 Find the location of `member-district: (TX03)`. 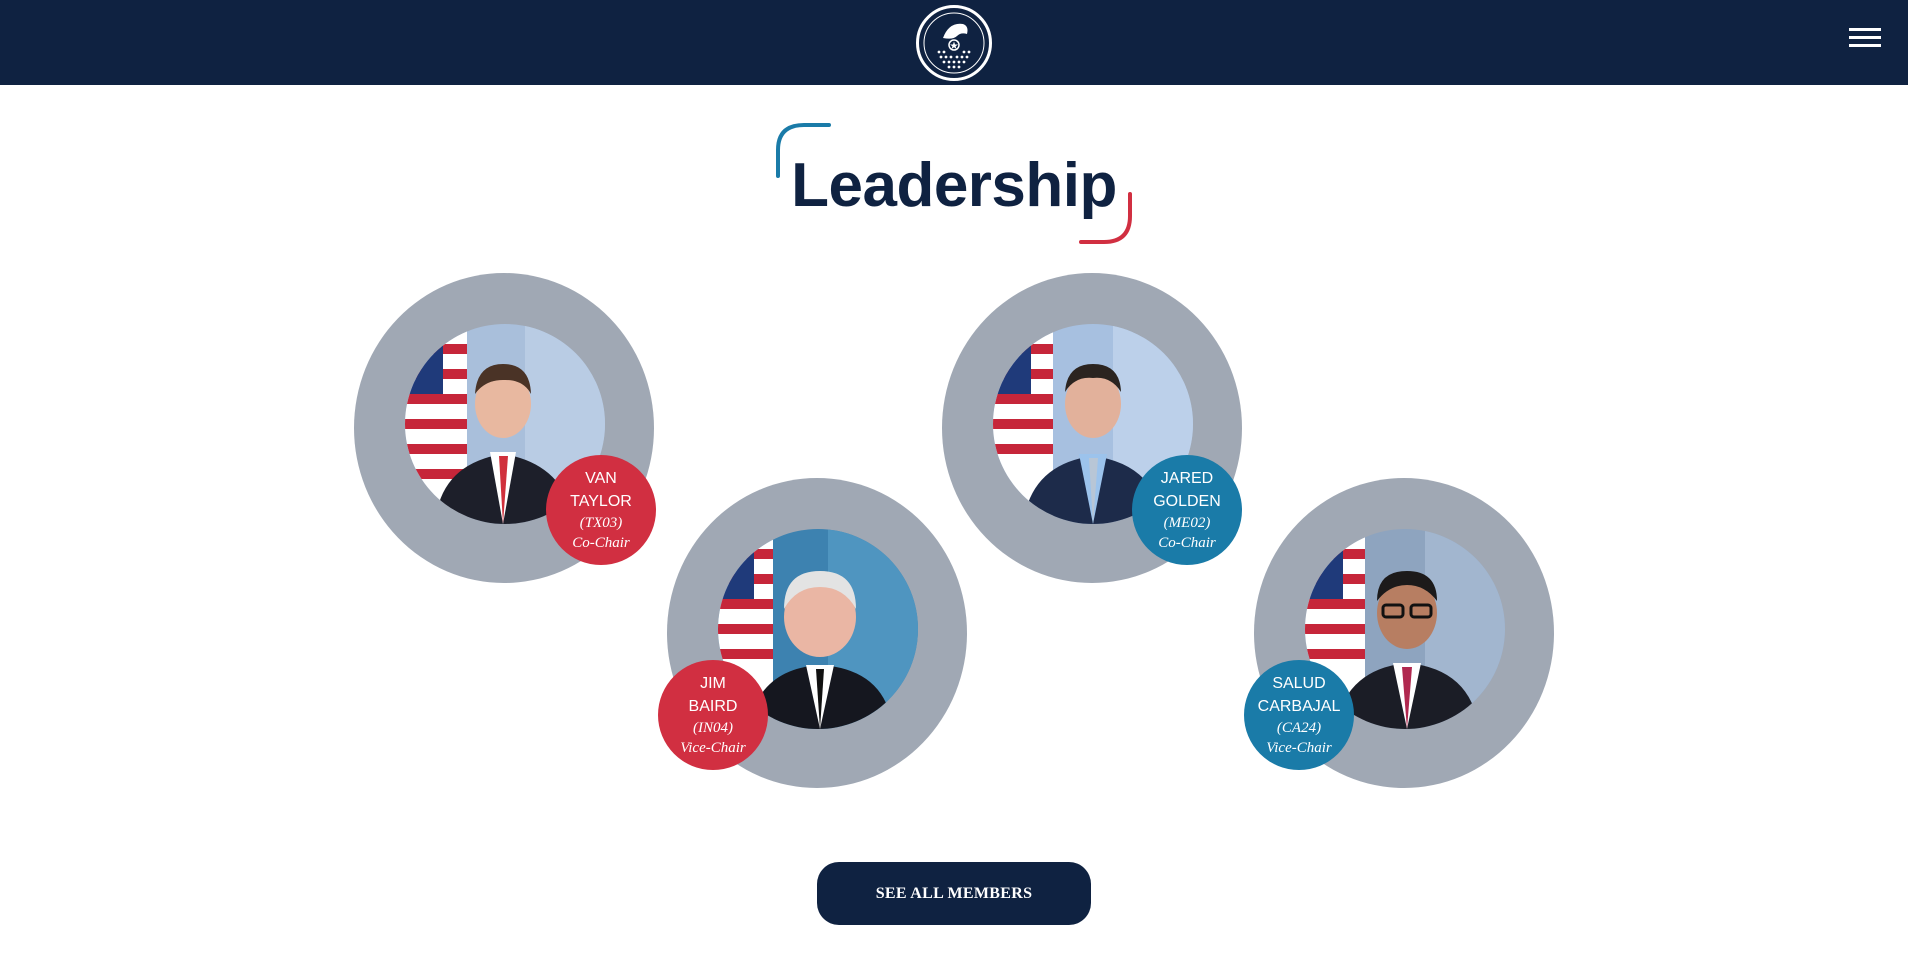

member-district: (TX03) is located at coordinates (601, 523).